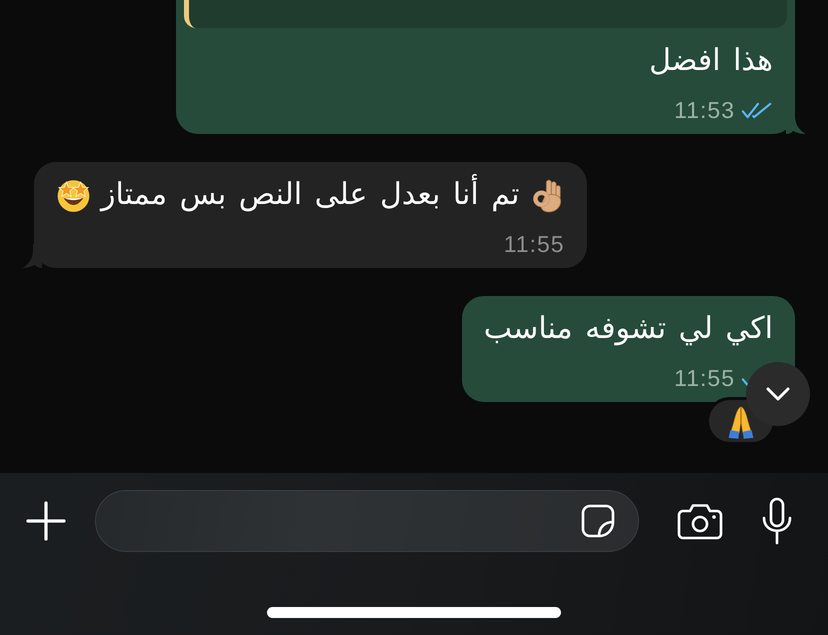 Image resolution: width=828 pixels, height=635 pixels. Describe the element at coordinates (628, 329) in the screenshot. I see `message-text: اكي لي تشوفه مناسب` at that location.